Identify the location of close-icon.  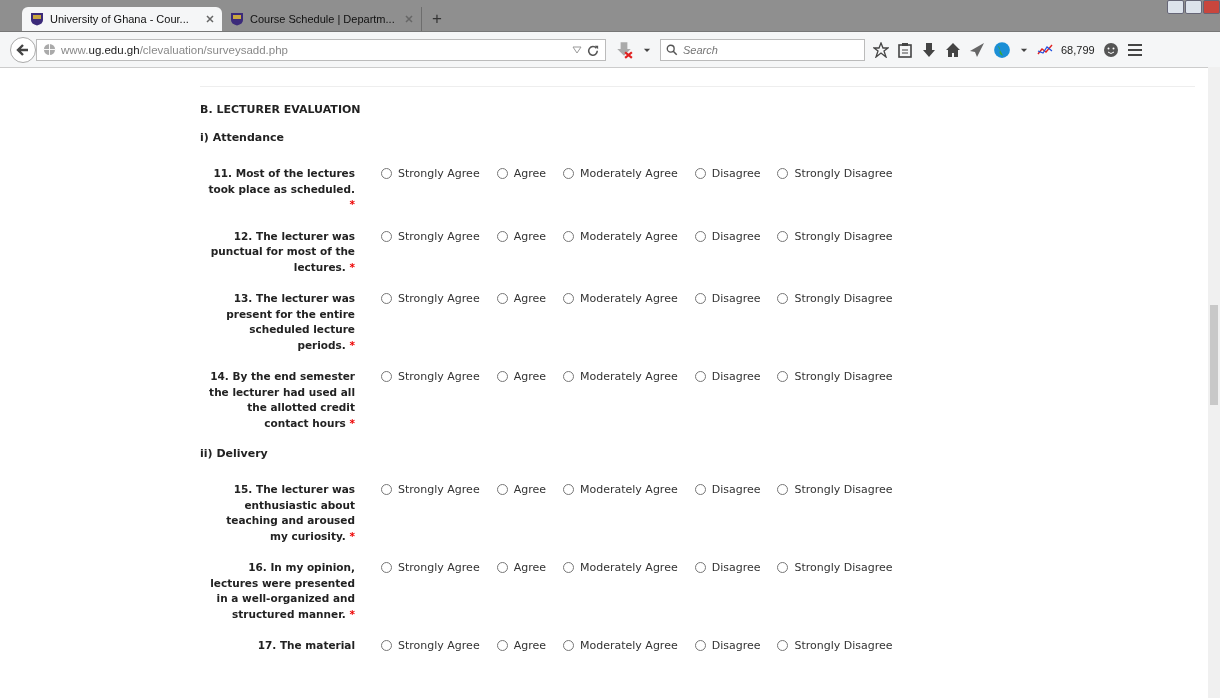
(210, 19).